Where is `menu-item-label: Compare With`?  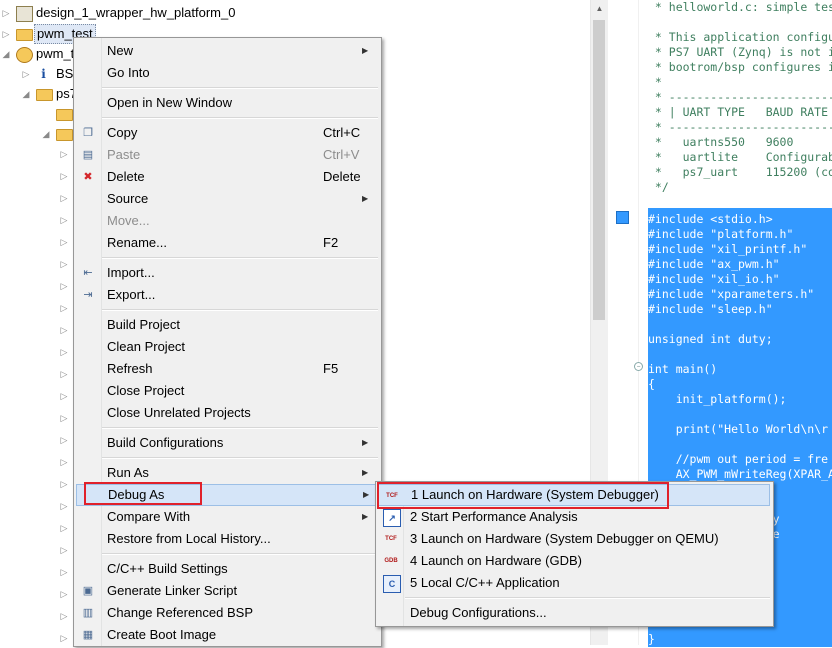 menu-item-label: Compare With is located at coordinates (149, 516).